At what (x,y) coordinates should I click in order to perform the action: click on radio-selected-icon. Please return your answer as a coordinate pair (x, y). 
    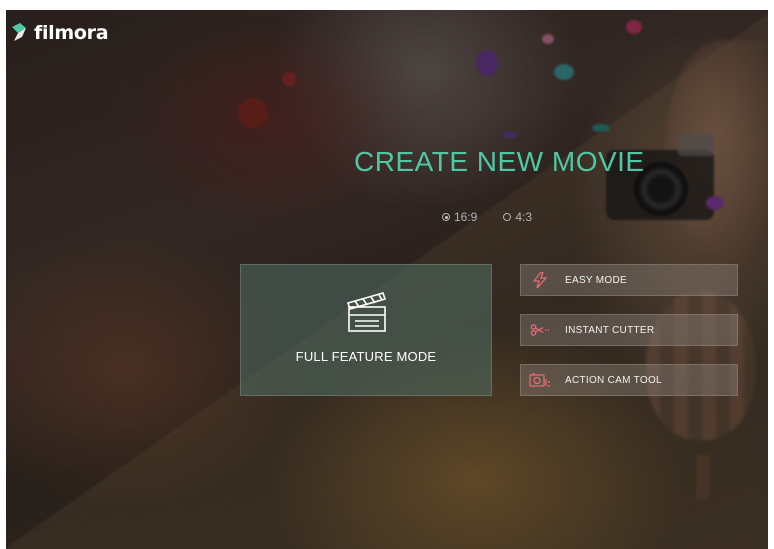
    Looking at the image, I should click on (446, 217).